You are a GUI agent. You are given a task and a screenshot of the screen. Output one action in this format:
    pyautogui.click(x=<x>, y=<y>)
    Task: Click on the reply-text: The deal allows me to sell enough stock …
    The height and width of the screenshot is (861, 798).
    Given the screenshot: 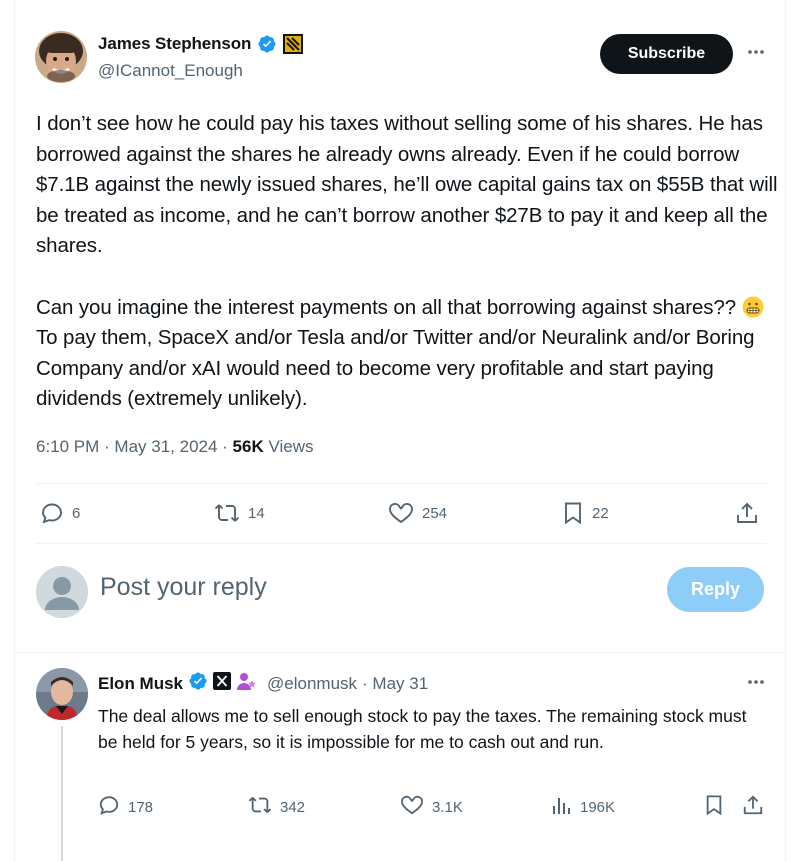 What is the action you would take?
    pyautogui.click(x=422, y=729)
    